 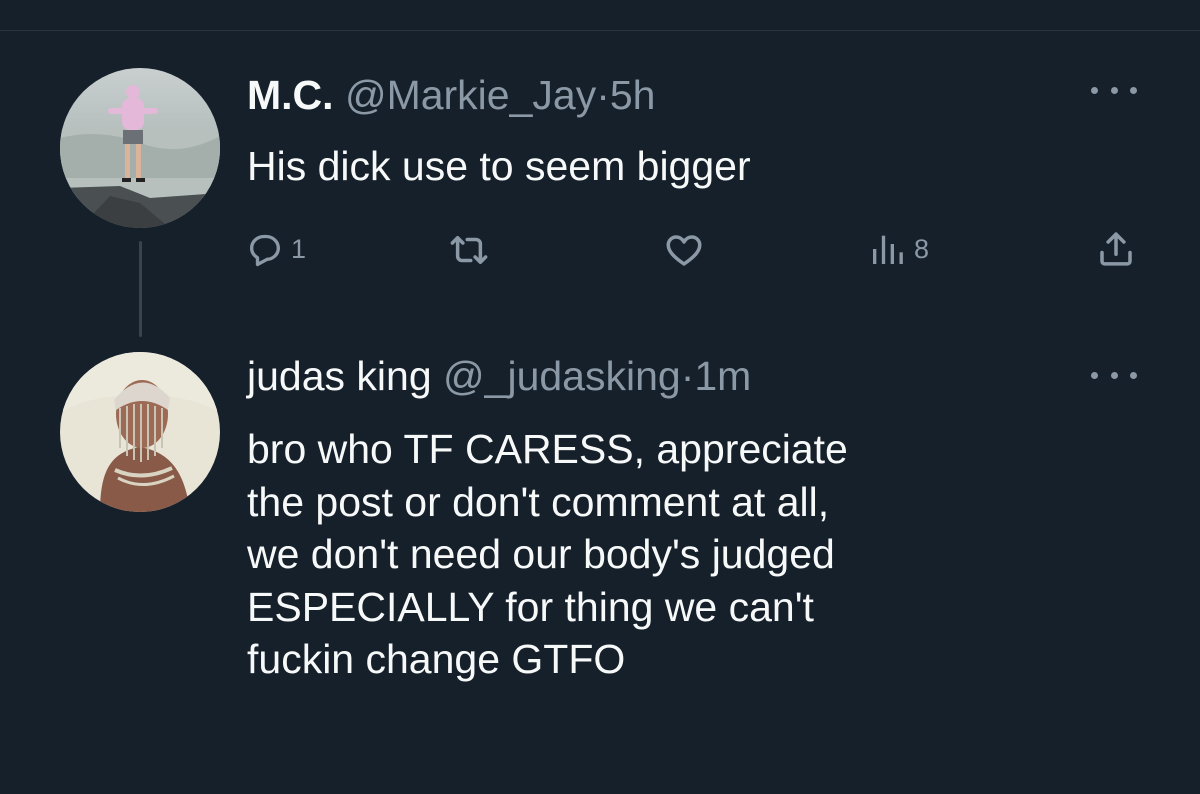 What do you see at coordinates (339, 376) in the screenshot?
I see `display-name: judas king` at bounding box center [339, 376].